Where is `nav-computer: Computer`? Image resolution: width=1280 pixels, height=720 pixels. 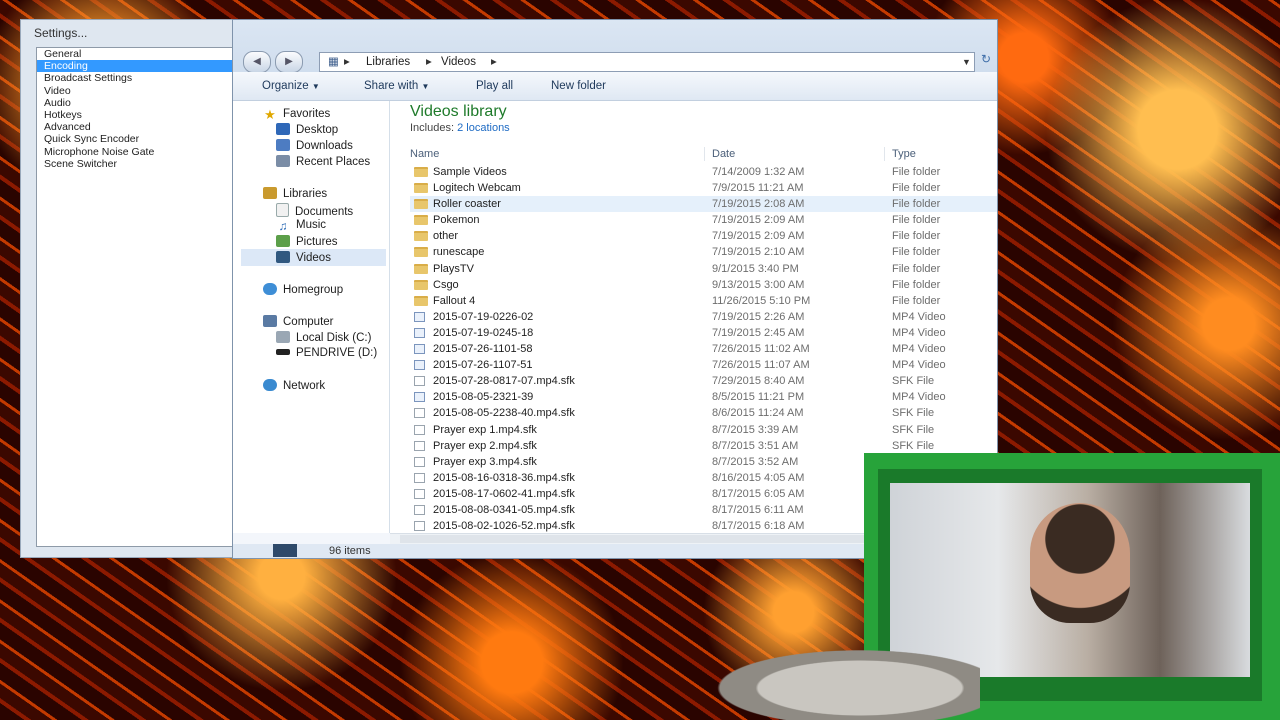
nav-computer: Computer is located at coordinates (298, 321).